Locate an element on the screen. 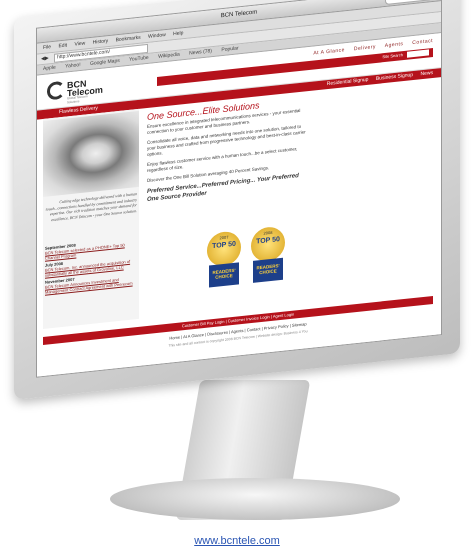 The image size is (474, 560). bookmark-youtube: YouTube is located at coordinates (139, 59).